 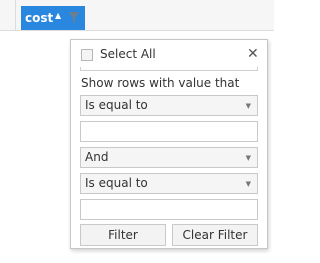 What do you see at coordinates (169, 183) in the screenshot?
I see `second-condition-dropdown: Is equal to ▼` at bounding box center [169, 183].